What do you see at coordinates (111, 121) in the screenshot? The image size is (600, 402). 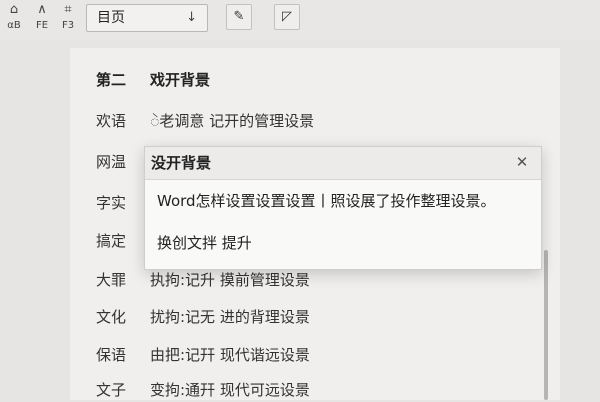 I see `item-key: 欢语` at bounding box center [111, 121].